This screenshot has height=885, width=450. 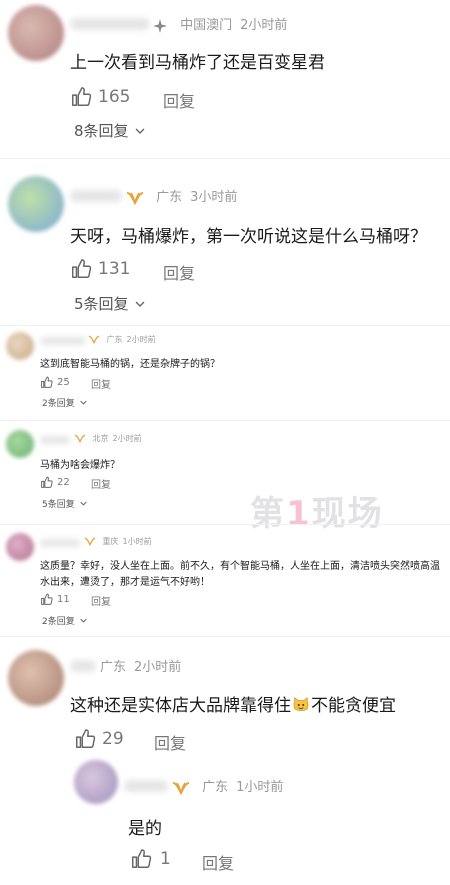 I want to click on comment-meta: 北京 2小时前, so click(x=108, y=438).